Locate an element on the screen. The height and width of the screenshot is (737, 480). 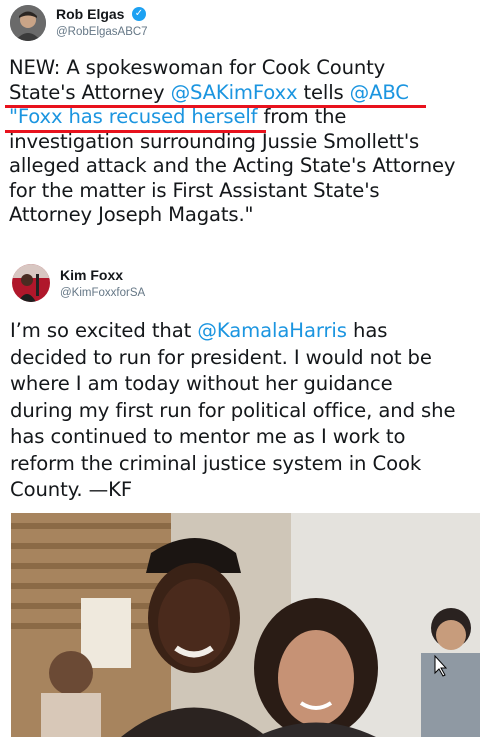
avatar-image-rob-elgas is located at coordinates (28, 23).